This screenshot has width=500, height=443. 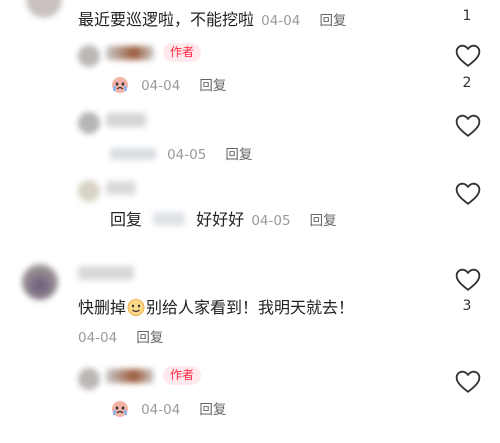 What do you see at coordinates (120, 336) in the screenshot?
I see `comment-meta-row: 04-04 回复` at bounding box center [120, 336].